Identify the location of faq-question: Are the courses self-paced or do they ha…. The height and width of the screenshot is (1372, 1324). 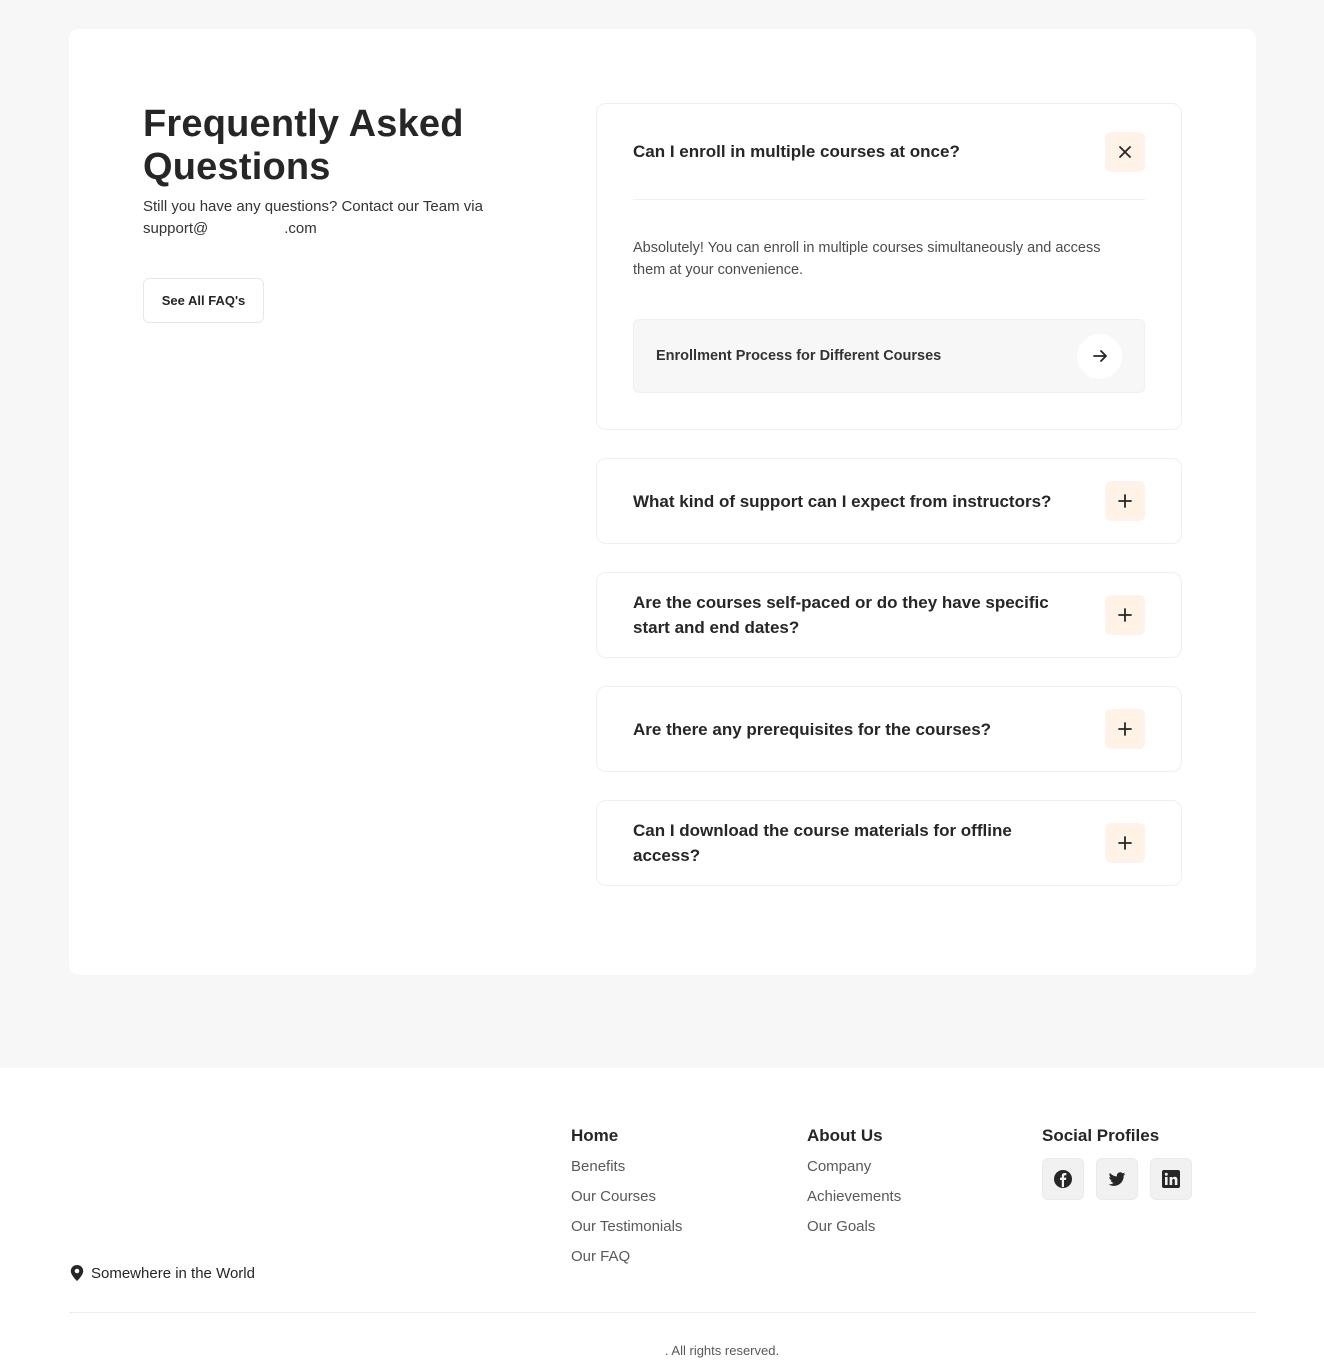
(841, 615).